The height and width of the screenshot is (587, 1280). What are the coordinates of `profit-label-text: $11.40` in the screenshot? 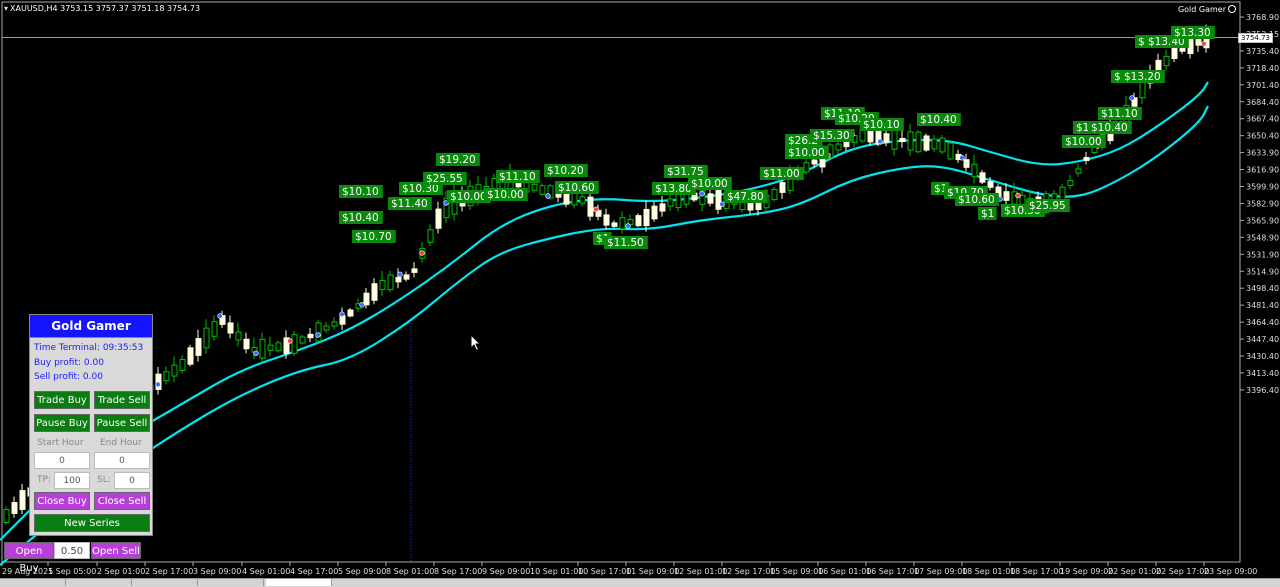 It's located at (409, 204).